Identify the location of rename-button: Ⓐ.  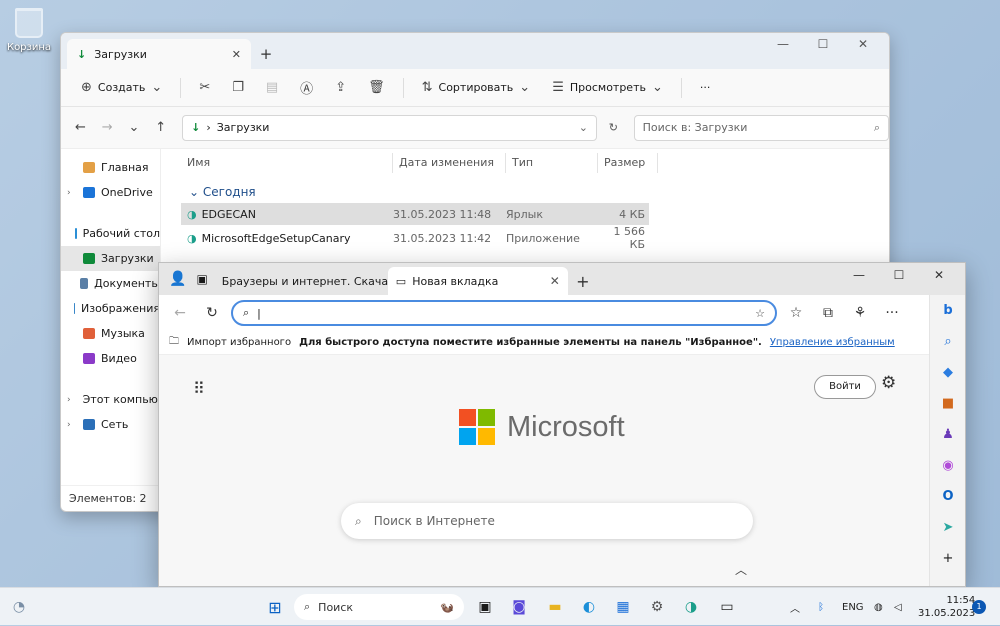
(306, 88).